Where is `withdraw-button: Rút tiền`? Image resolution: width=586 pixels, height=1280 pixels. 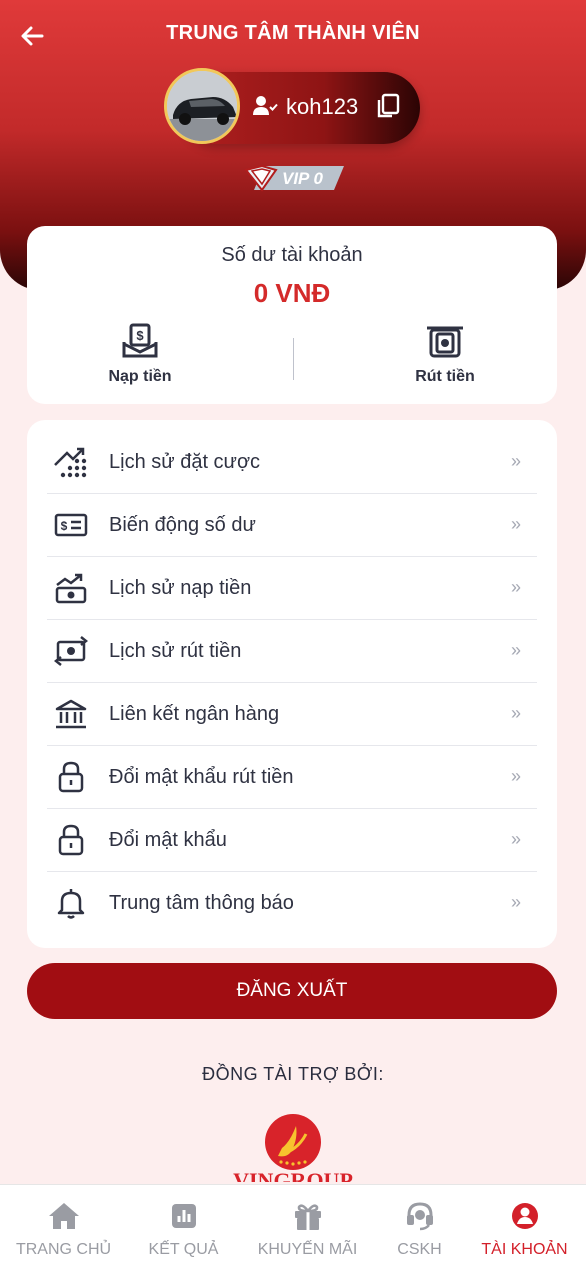
withdraw-button: Rút tiền is located at coordinates (445, 357).